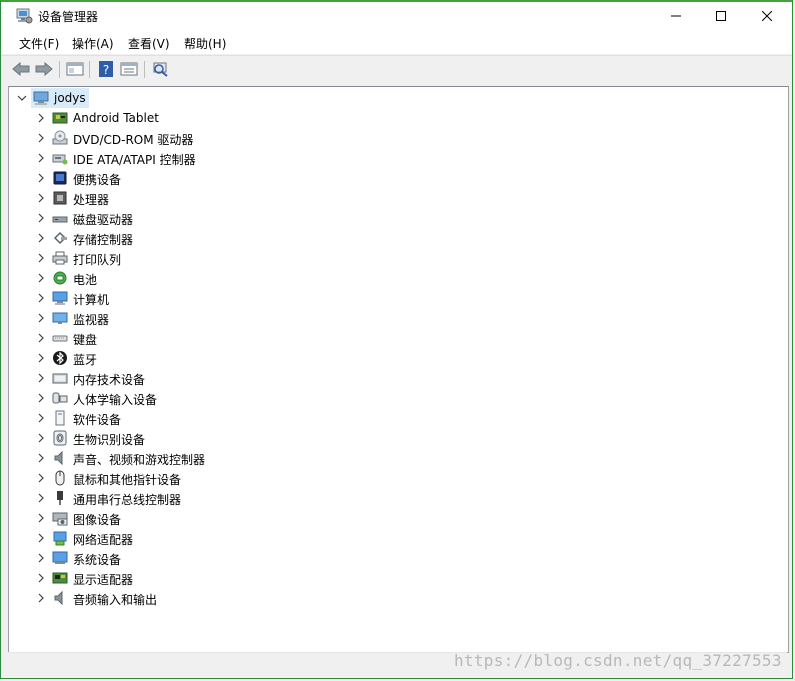 The width and height of the screenshot is (795, 681). What do you see at coordinates (398, 278) in the screenshot?
I see `tree-category-node: 电池` at bounding box center [398, 278].